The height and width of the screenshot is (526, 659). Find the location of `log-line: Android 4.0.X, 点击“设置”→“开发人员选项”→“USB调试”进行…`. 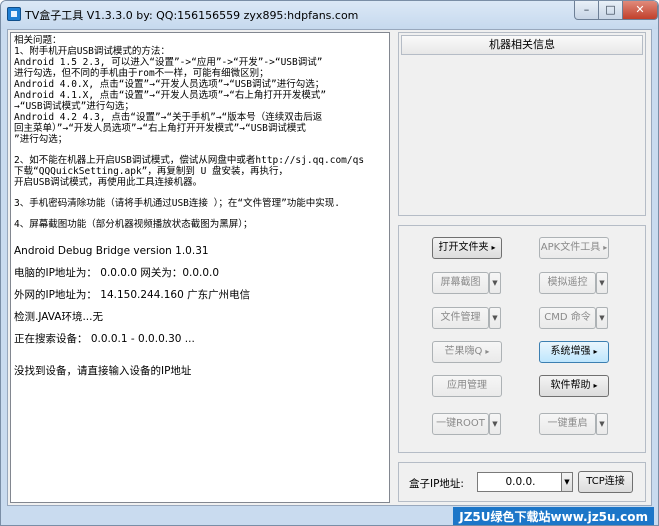

log-line: Android 4.0.X, 点击“设置”→“开发人员选项”→“USB调试”进行… is located at coordinates (169, 84).